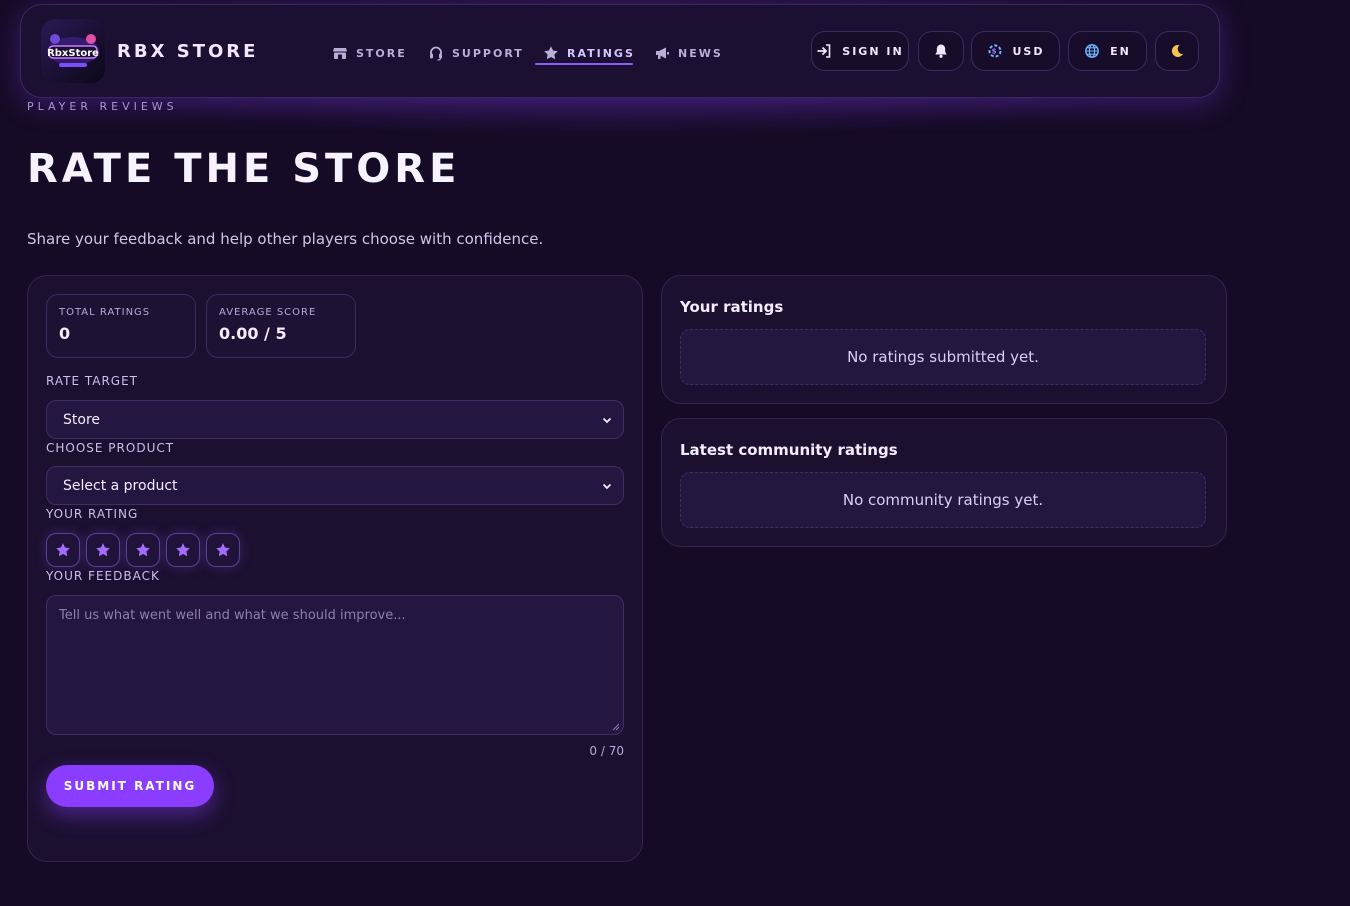 The image size is (1350, 906). I want to click on megaphone-icon, so click(662, 53).